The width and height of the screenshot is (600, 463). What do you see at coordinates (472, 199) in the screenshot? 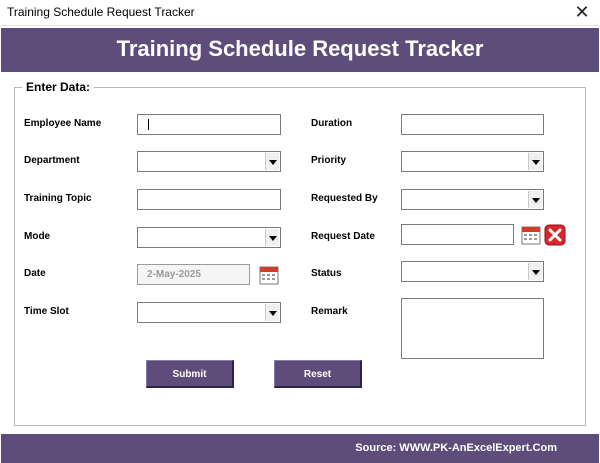
I see `requested-by-dropdown` at bounding box center [472, 199].